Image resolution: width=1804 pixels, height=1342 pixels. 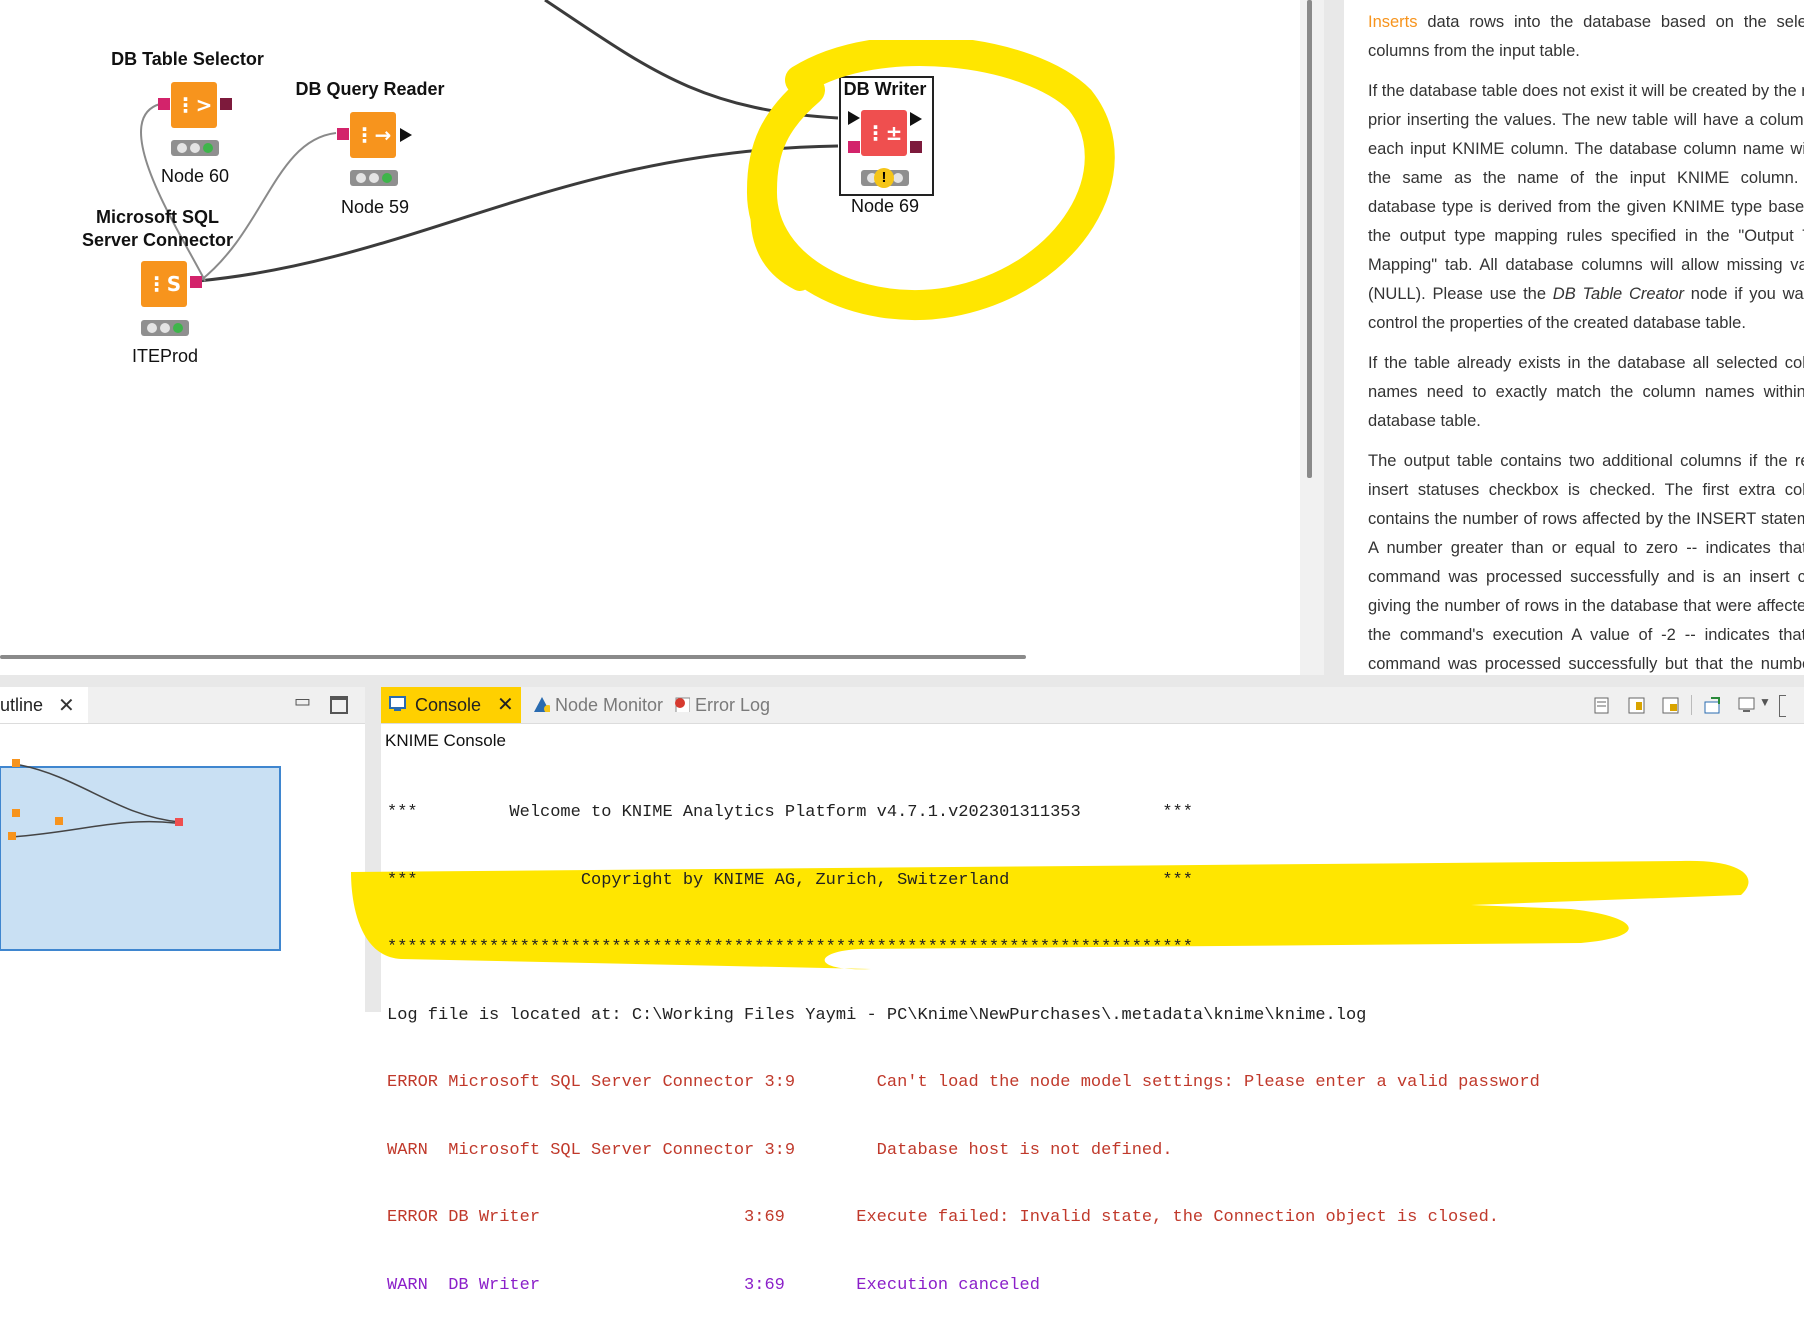 I want to click on console-warn-line: WARN DB Writer 3:69 Execution canceled, so click(x=713, y=1285).